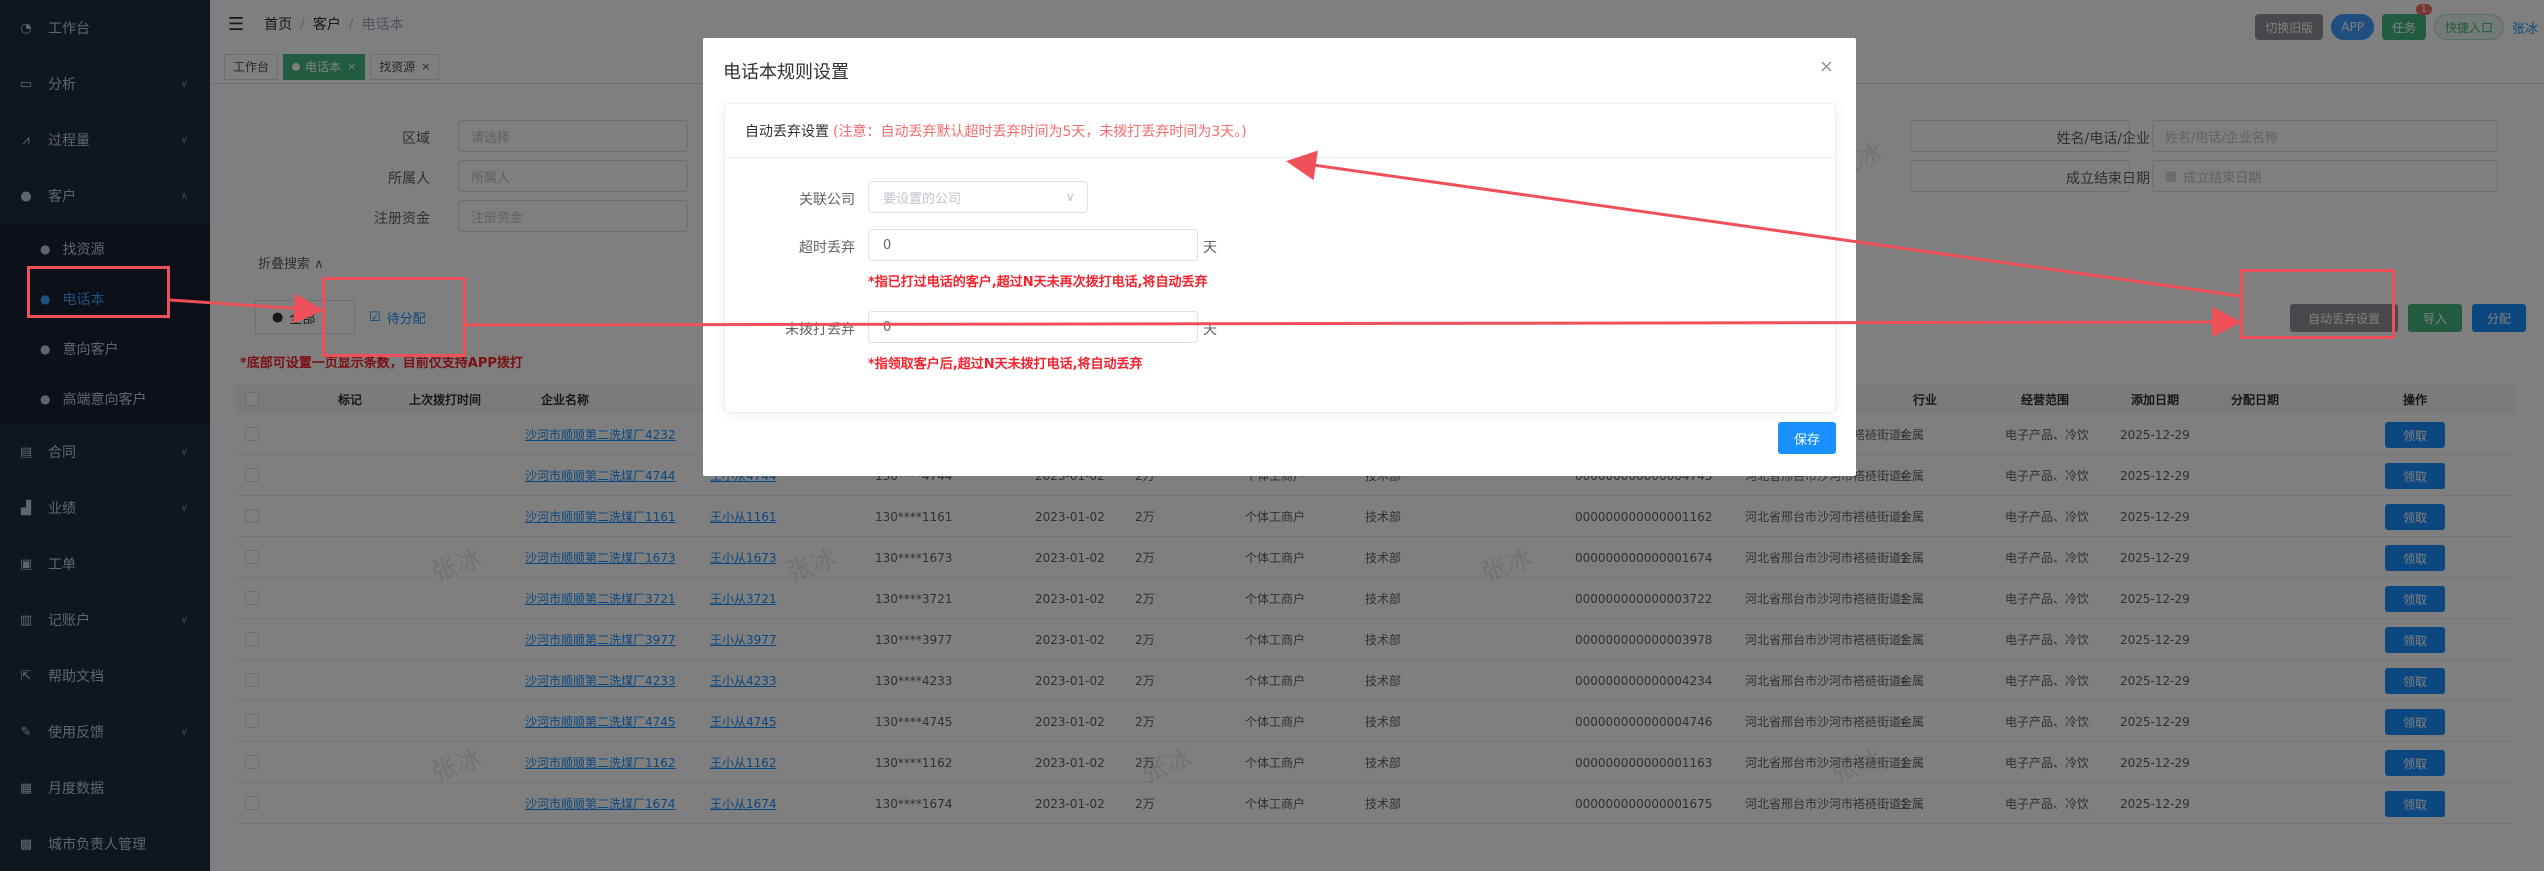 The height and width of the screenshot is (871, 2544). What do you see at coordinates (1763, 224) in the screenshot?
I see `arrow-abandon-to-modal` at bounding box center [1763, 224].